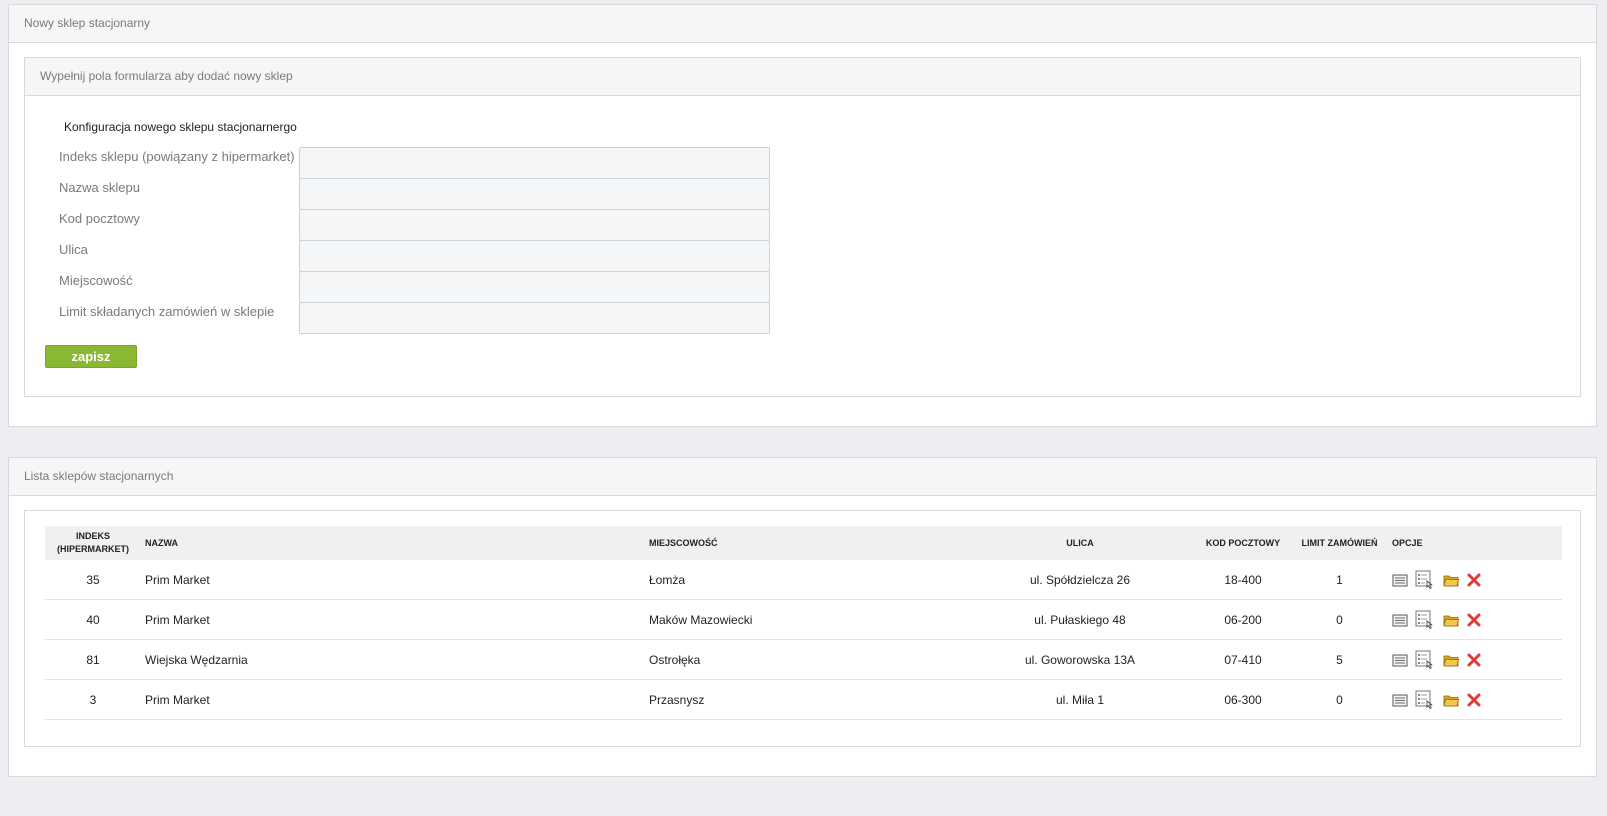 This screenshot has height=816, width=1607. I want to click on cell-index: 3, so click(93, 699).